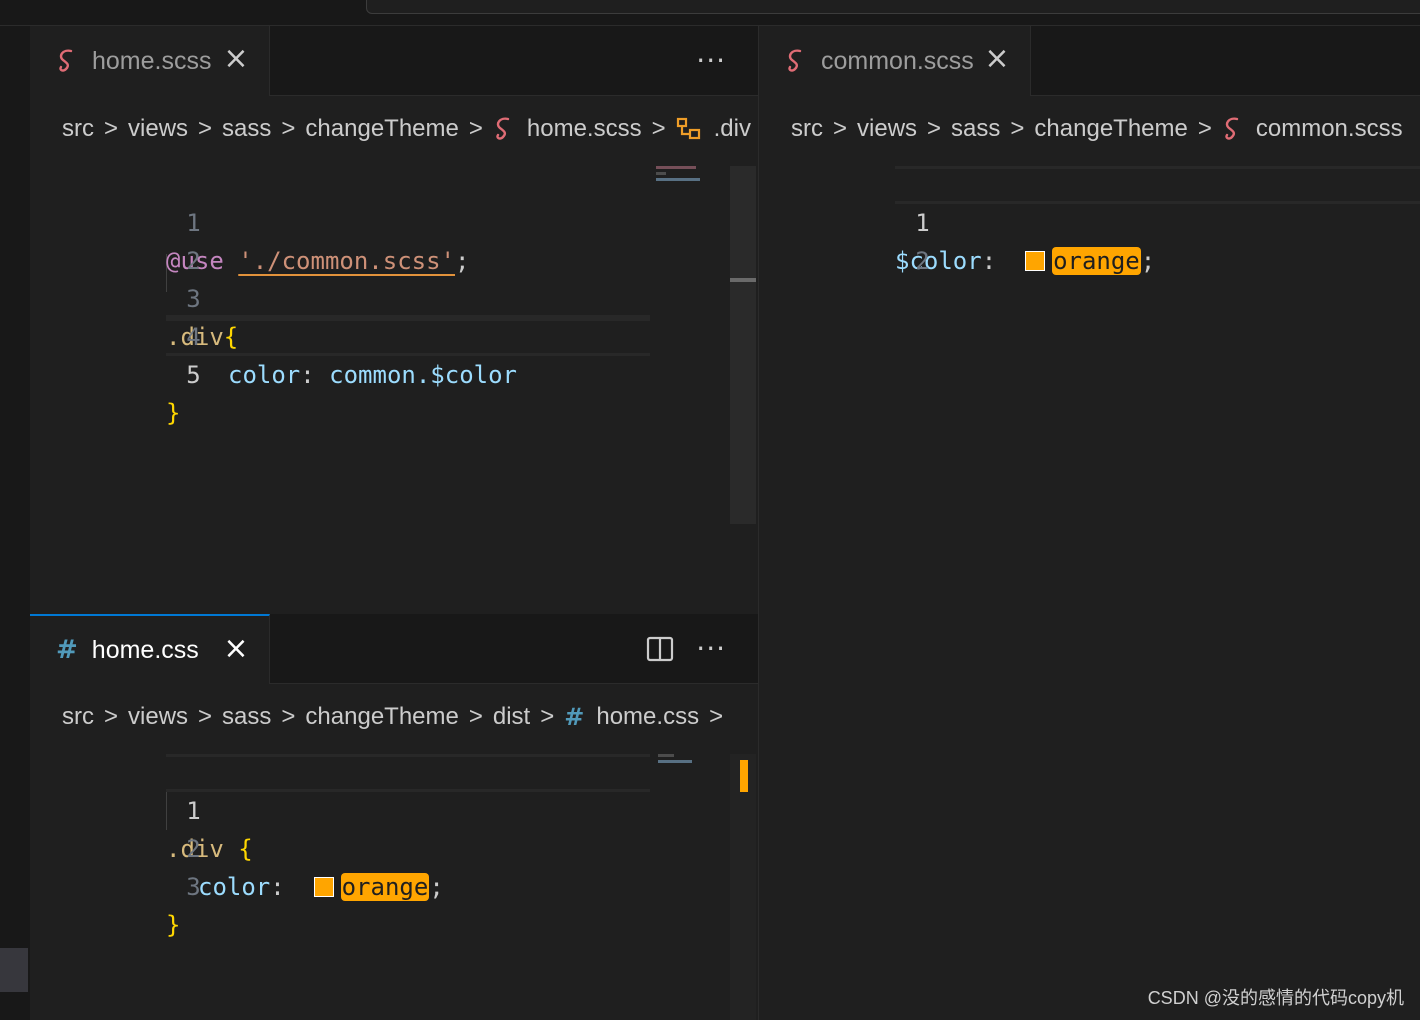  I want to click on code-line-5: 5 }, so click(394, 372).